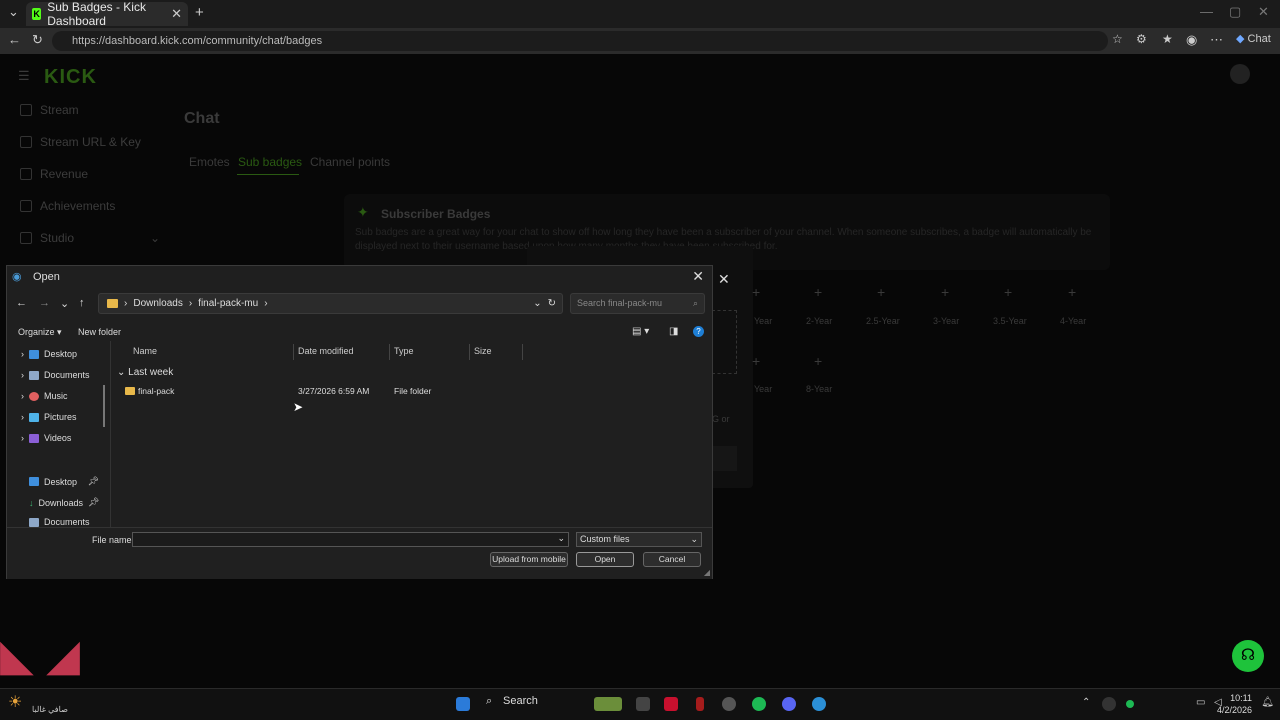 Image resolution: width=1280 pixels, height=720 pixels. What do you see at coordinates (55, 375) in the screenshot?
I see `nav-item-documents: › Documents` at bounding box center [55, 375].